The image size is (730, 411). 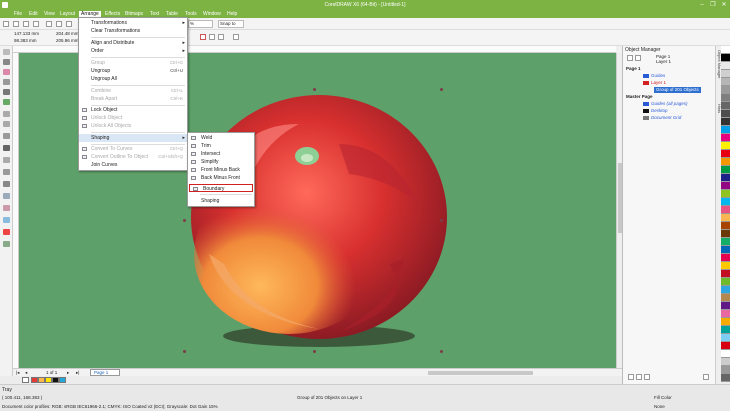 What do you see at coordinates (638, 58) in the screenshot?
I see `layer-manager-view-icon` at bounding box center [638, 58].